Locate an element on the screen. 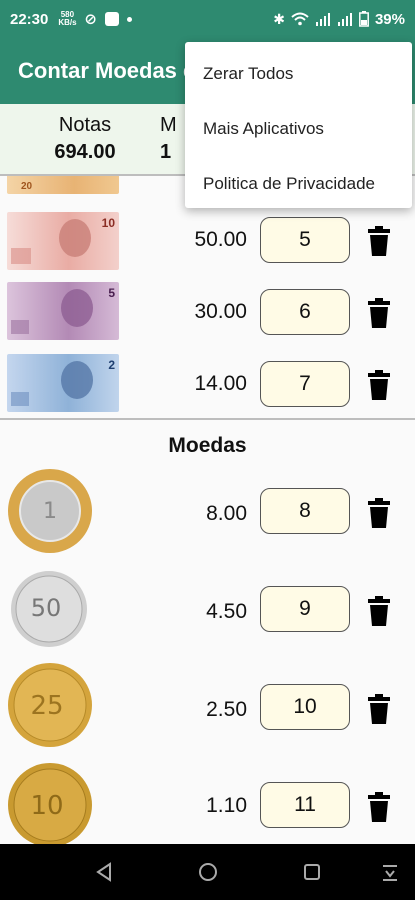  svg-text: 25 is located at coordinates (46, 706).